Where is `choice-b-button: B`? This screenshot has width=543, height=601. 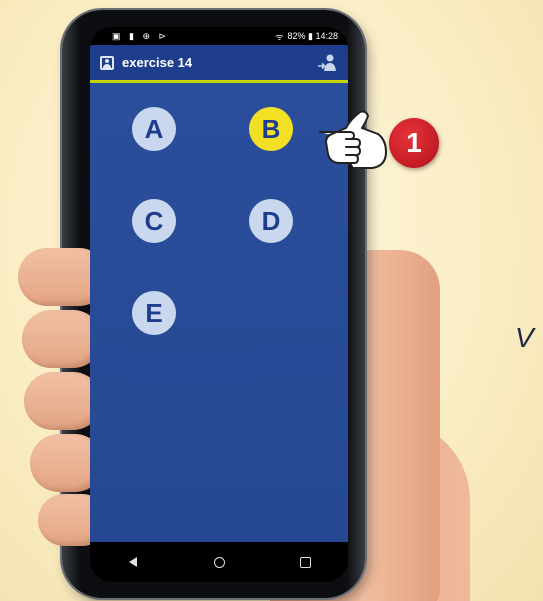 choice-b-button: B is located at coordinates (271, 129).